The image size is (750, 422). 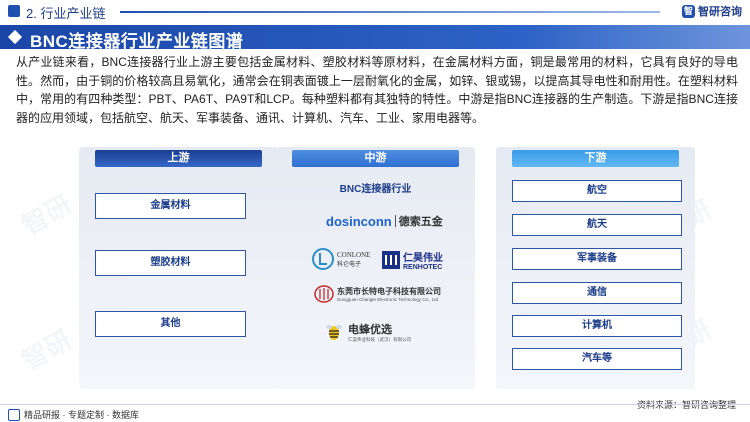 I want to click on downstream-item-military: 军事装备, so click(x=597, y=259).